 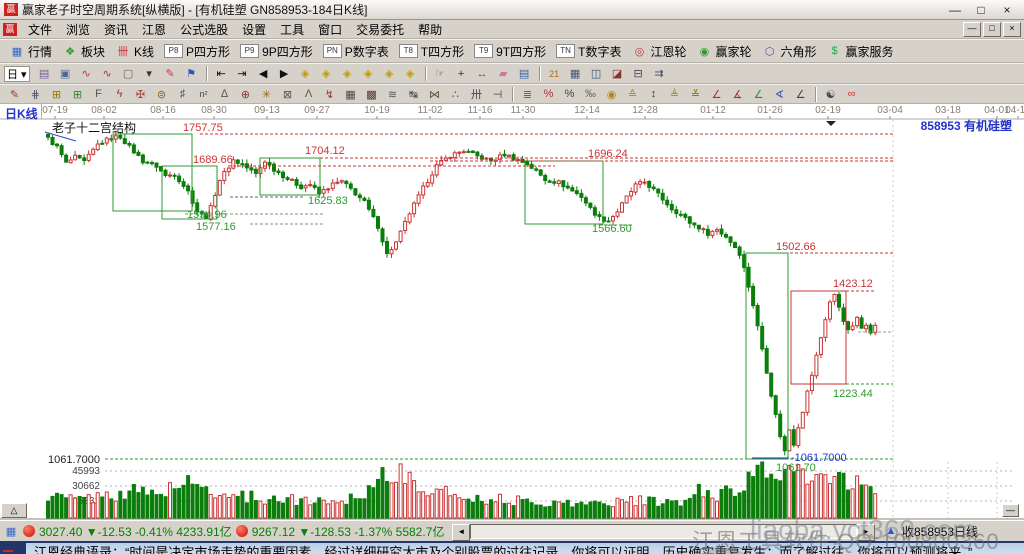 What do you see at coordinates (482, 74) in the screenshot?
I see `measure-icon: ↔` at bounding box center [482, 74].